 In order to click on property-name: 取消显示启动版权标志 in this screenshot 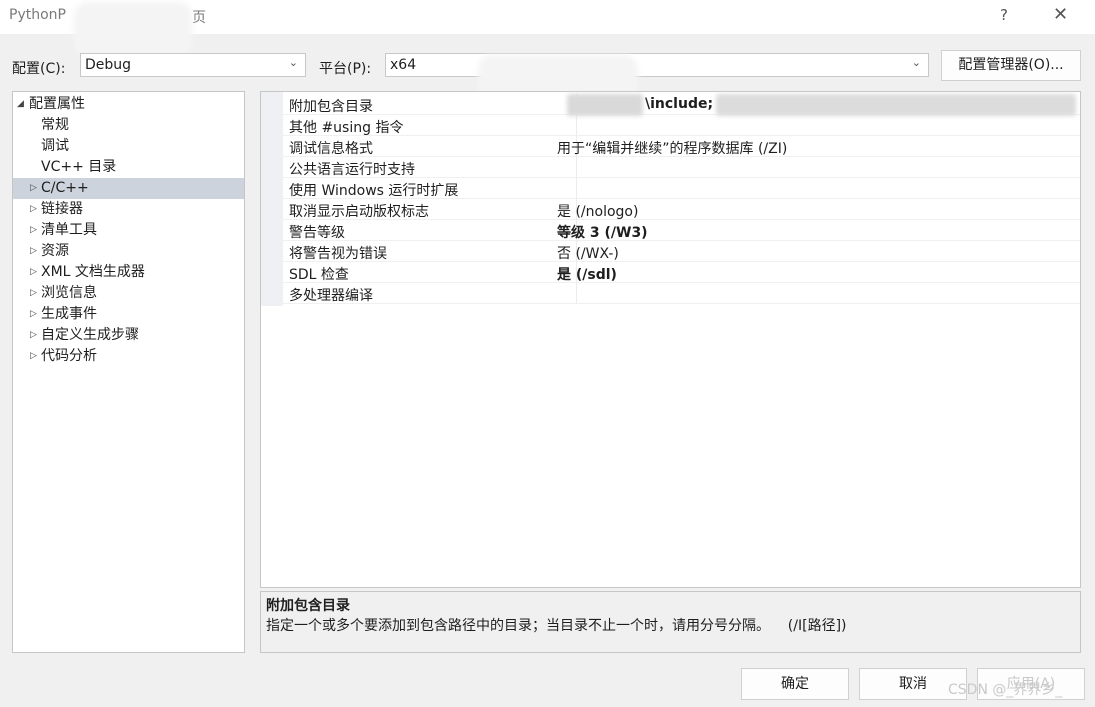, I will do `click(359, 212)`.